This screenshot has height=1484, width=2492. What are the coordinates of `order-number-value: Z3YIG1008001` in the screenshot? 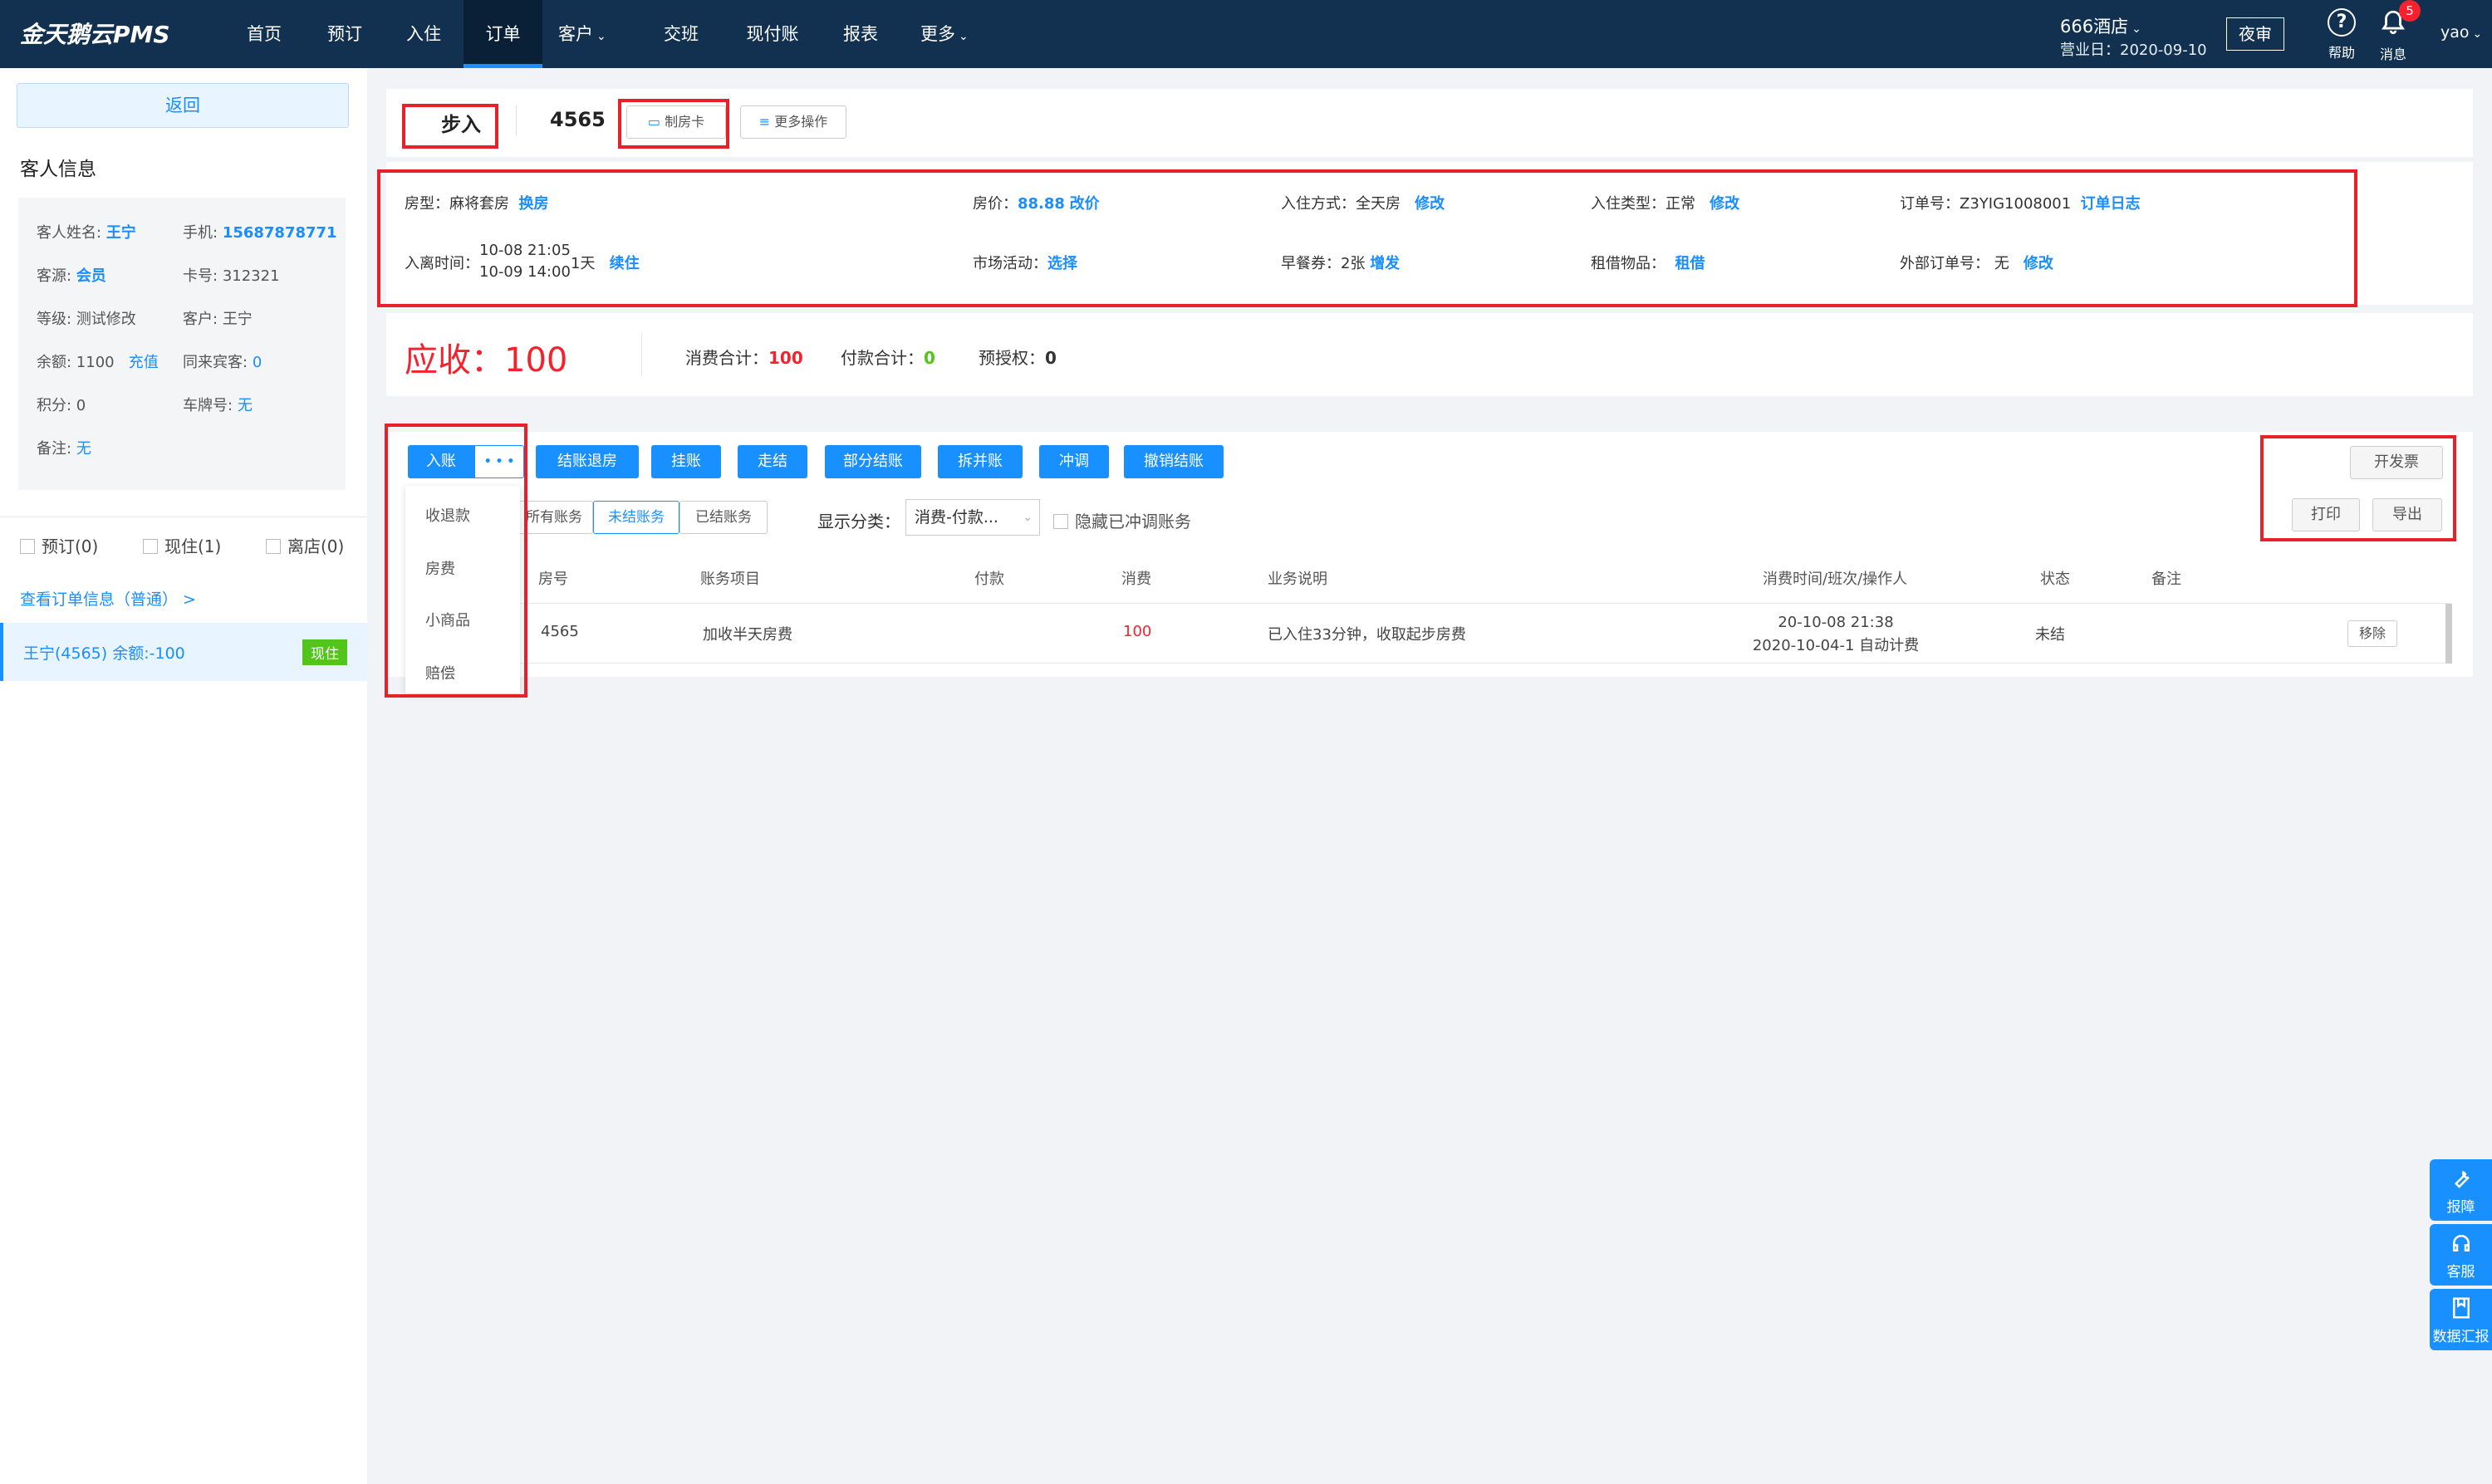 It's located at (2016, 204).